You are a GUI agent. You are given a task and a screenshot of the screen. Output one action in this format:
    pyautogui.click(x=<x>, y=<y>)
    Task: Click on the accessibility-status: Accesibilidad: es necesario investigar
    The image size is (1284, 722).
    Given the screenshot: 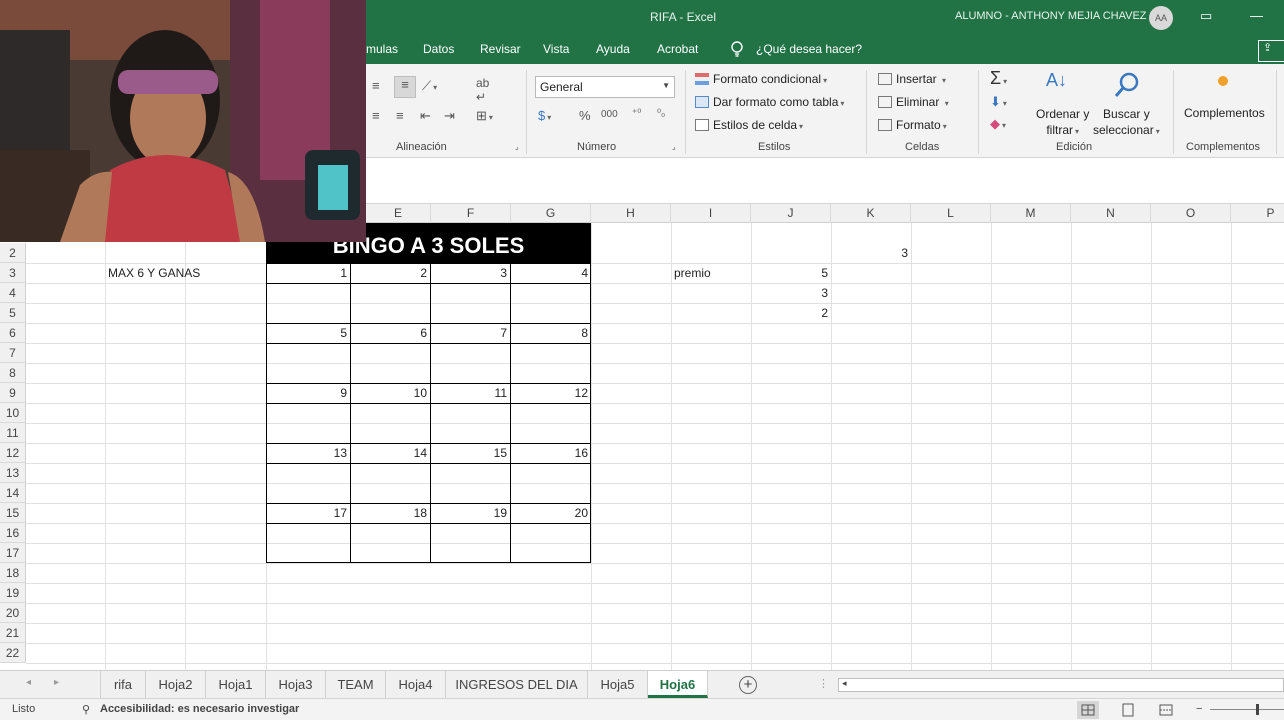 What is the action you would take?
    pyautogui.click(x=199, y=709)
    